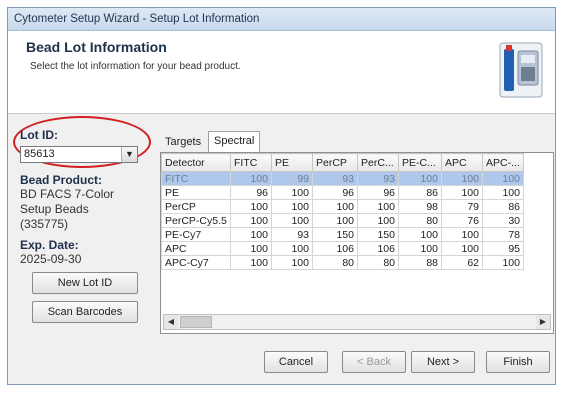  Describe the element at coordinates (39, 154) in the screenshot. I see `lot-id-value: 85613` at that location.